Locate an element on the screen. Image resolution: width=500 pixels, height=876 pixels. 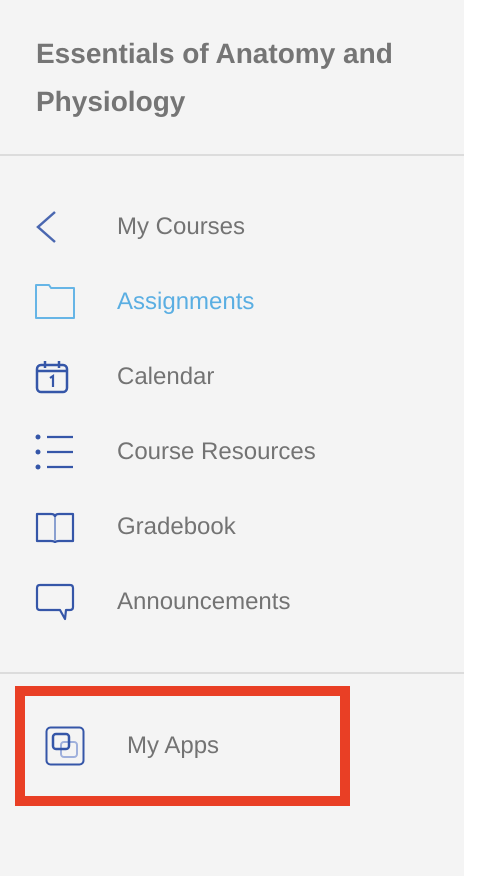
nav-link: Announcements is located at coordinates (203, 602).